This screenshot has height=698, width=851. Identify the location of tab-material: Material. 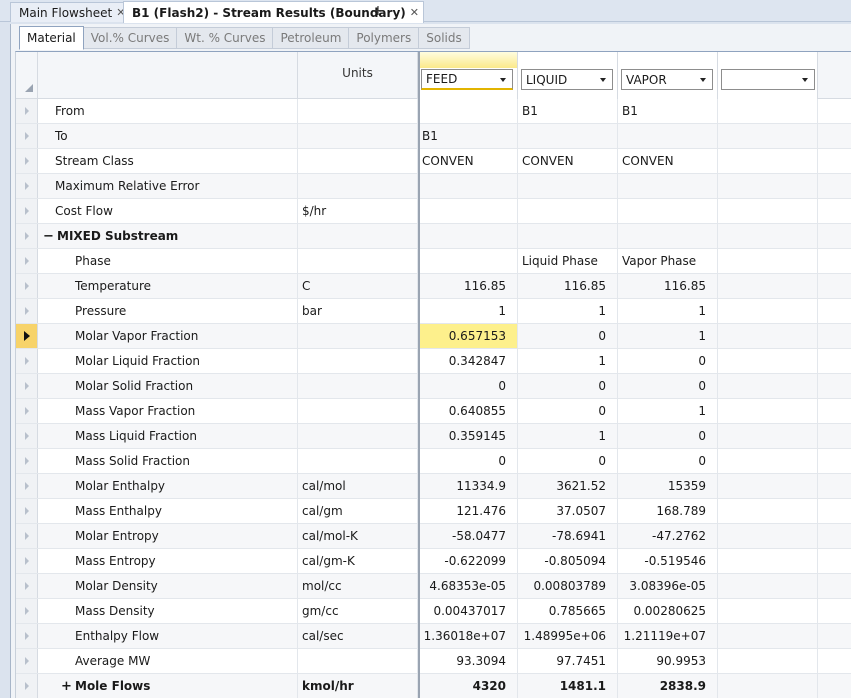
(51, 38).